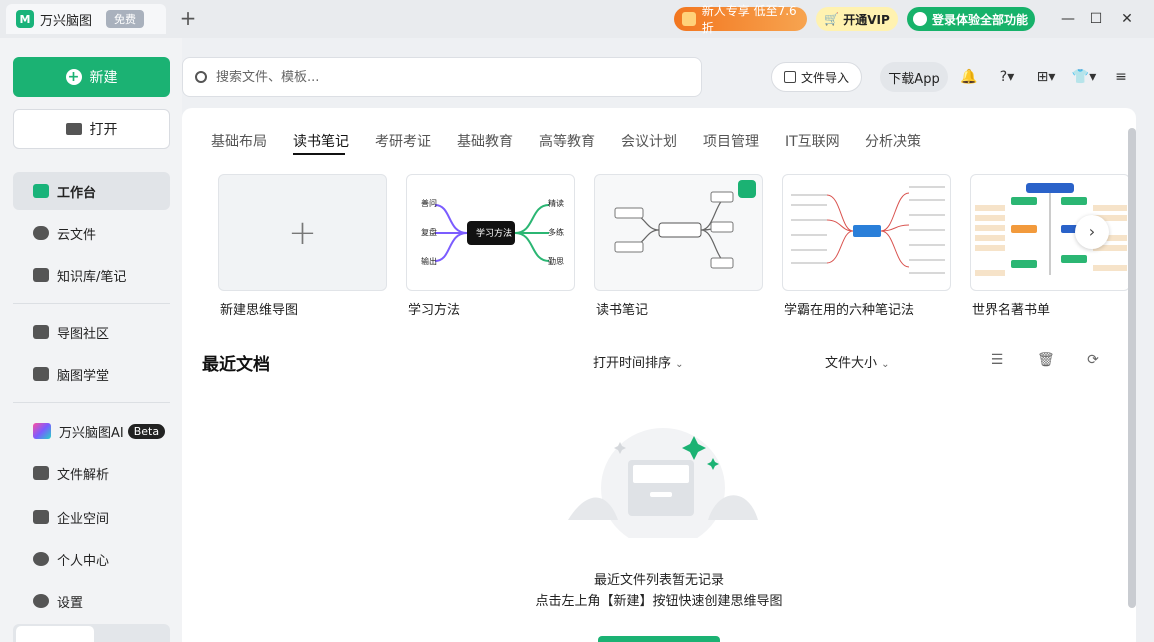 This screenshot has height=642, width=1154. I want to click on download-label: 下载App, so click(914, 79).